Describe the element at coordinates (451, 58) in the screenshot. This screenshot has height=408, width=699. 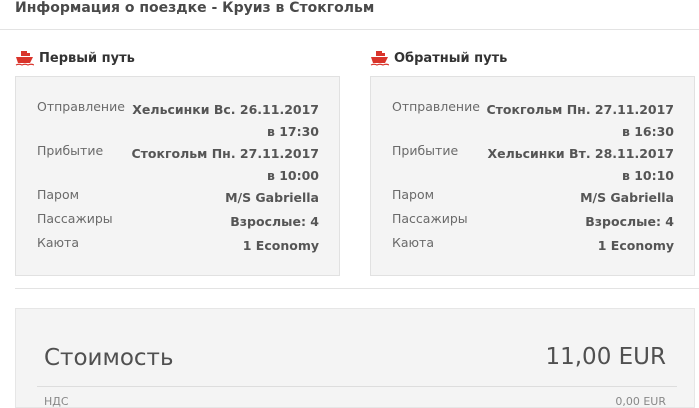
I see `return-title: Обратный путь` at that location.